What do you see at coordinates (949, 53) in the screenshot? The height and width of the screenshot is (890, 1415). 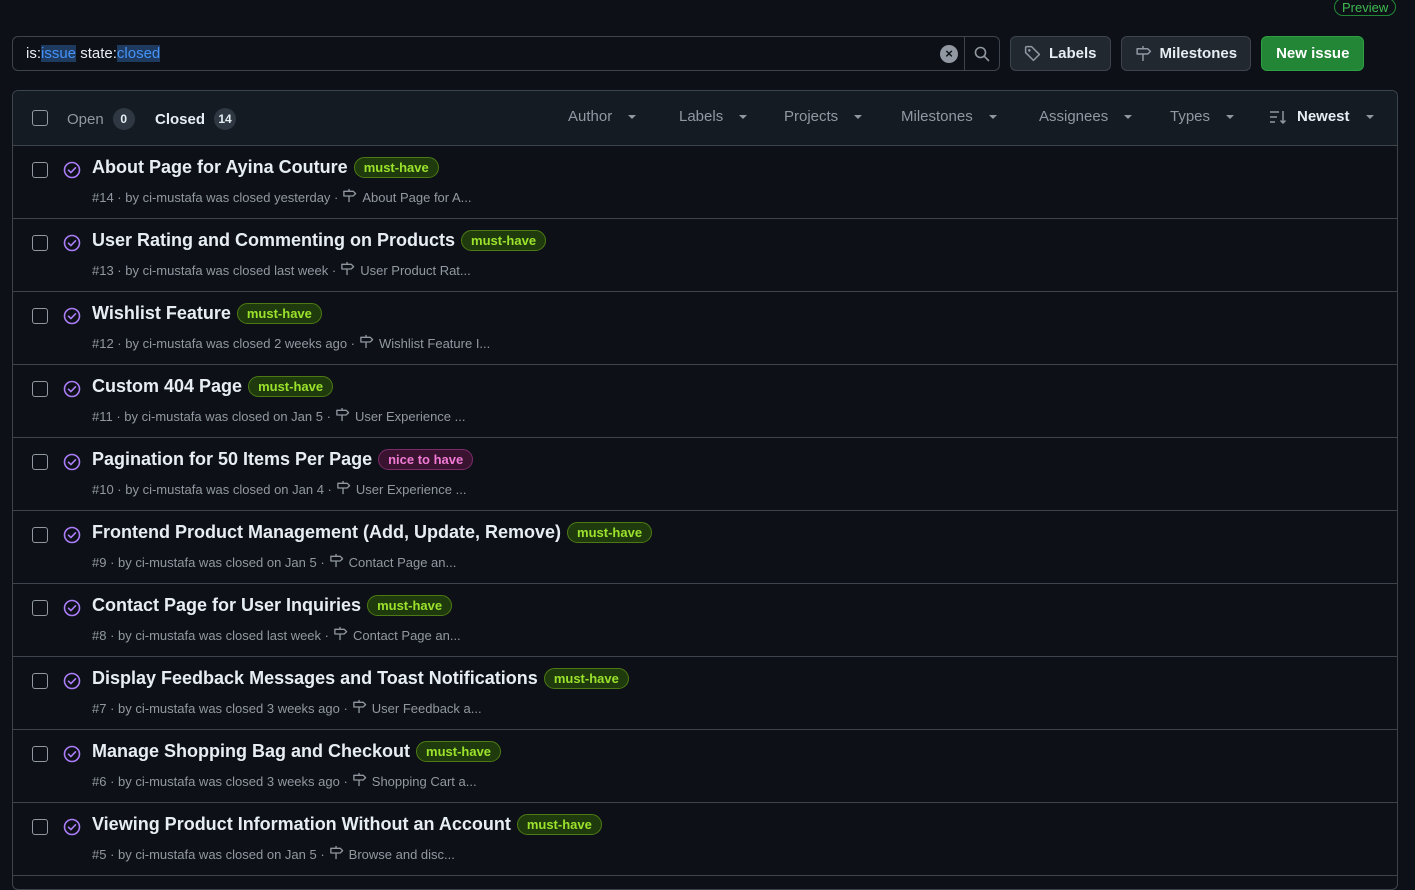 I see `clear-search-icon: ×` at bounding box center [949, 53].